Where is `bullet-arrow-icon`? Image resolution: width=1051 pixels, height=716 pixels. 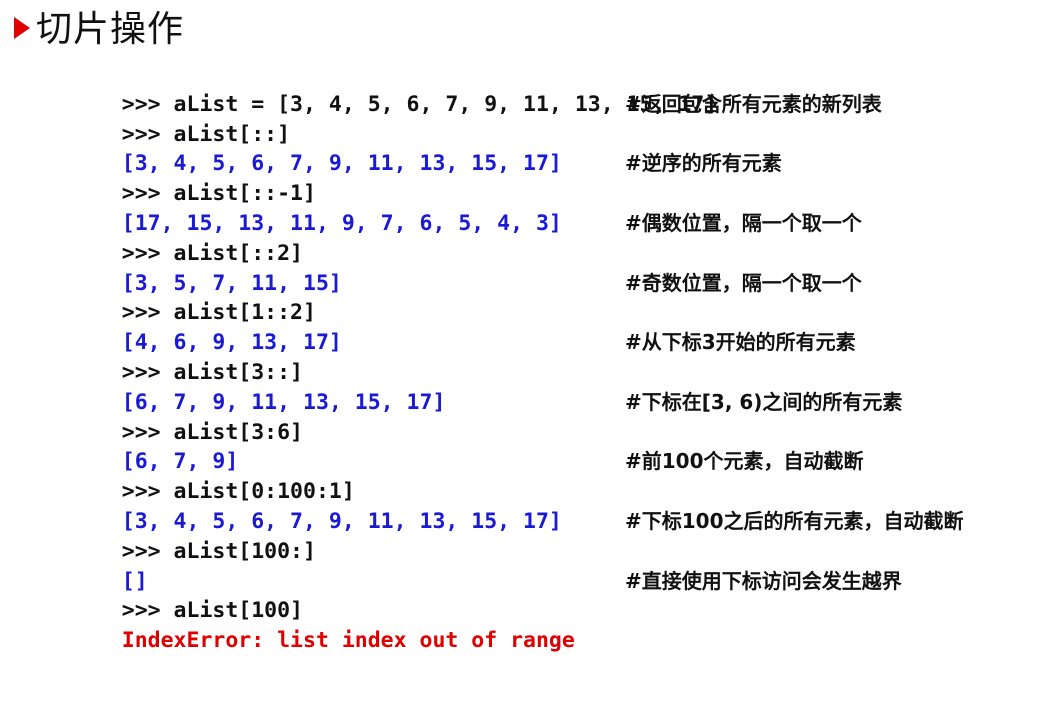 bullet-arrow-icon is located at coordinates (22, 28).